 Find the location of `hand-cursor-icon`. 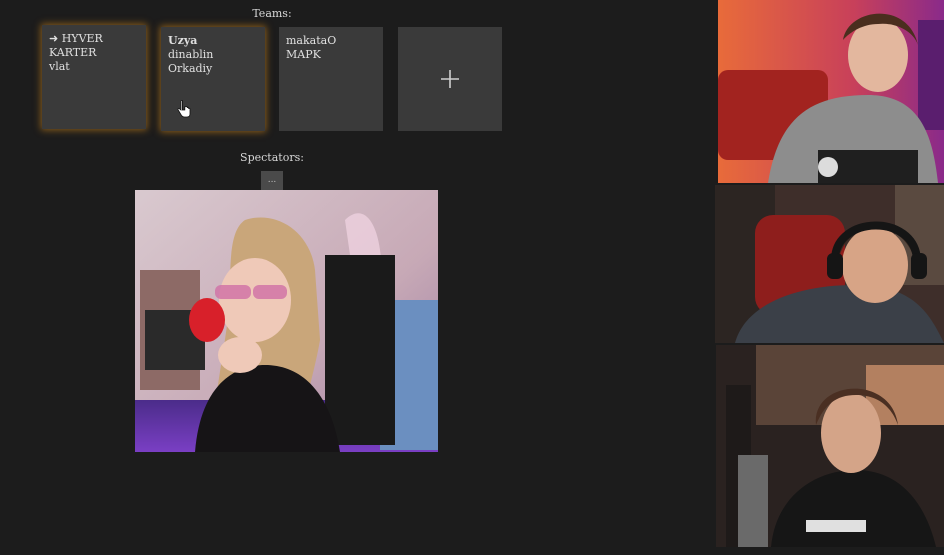

hand-cursor-icon is located at coordinates (184, 109).